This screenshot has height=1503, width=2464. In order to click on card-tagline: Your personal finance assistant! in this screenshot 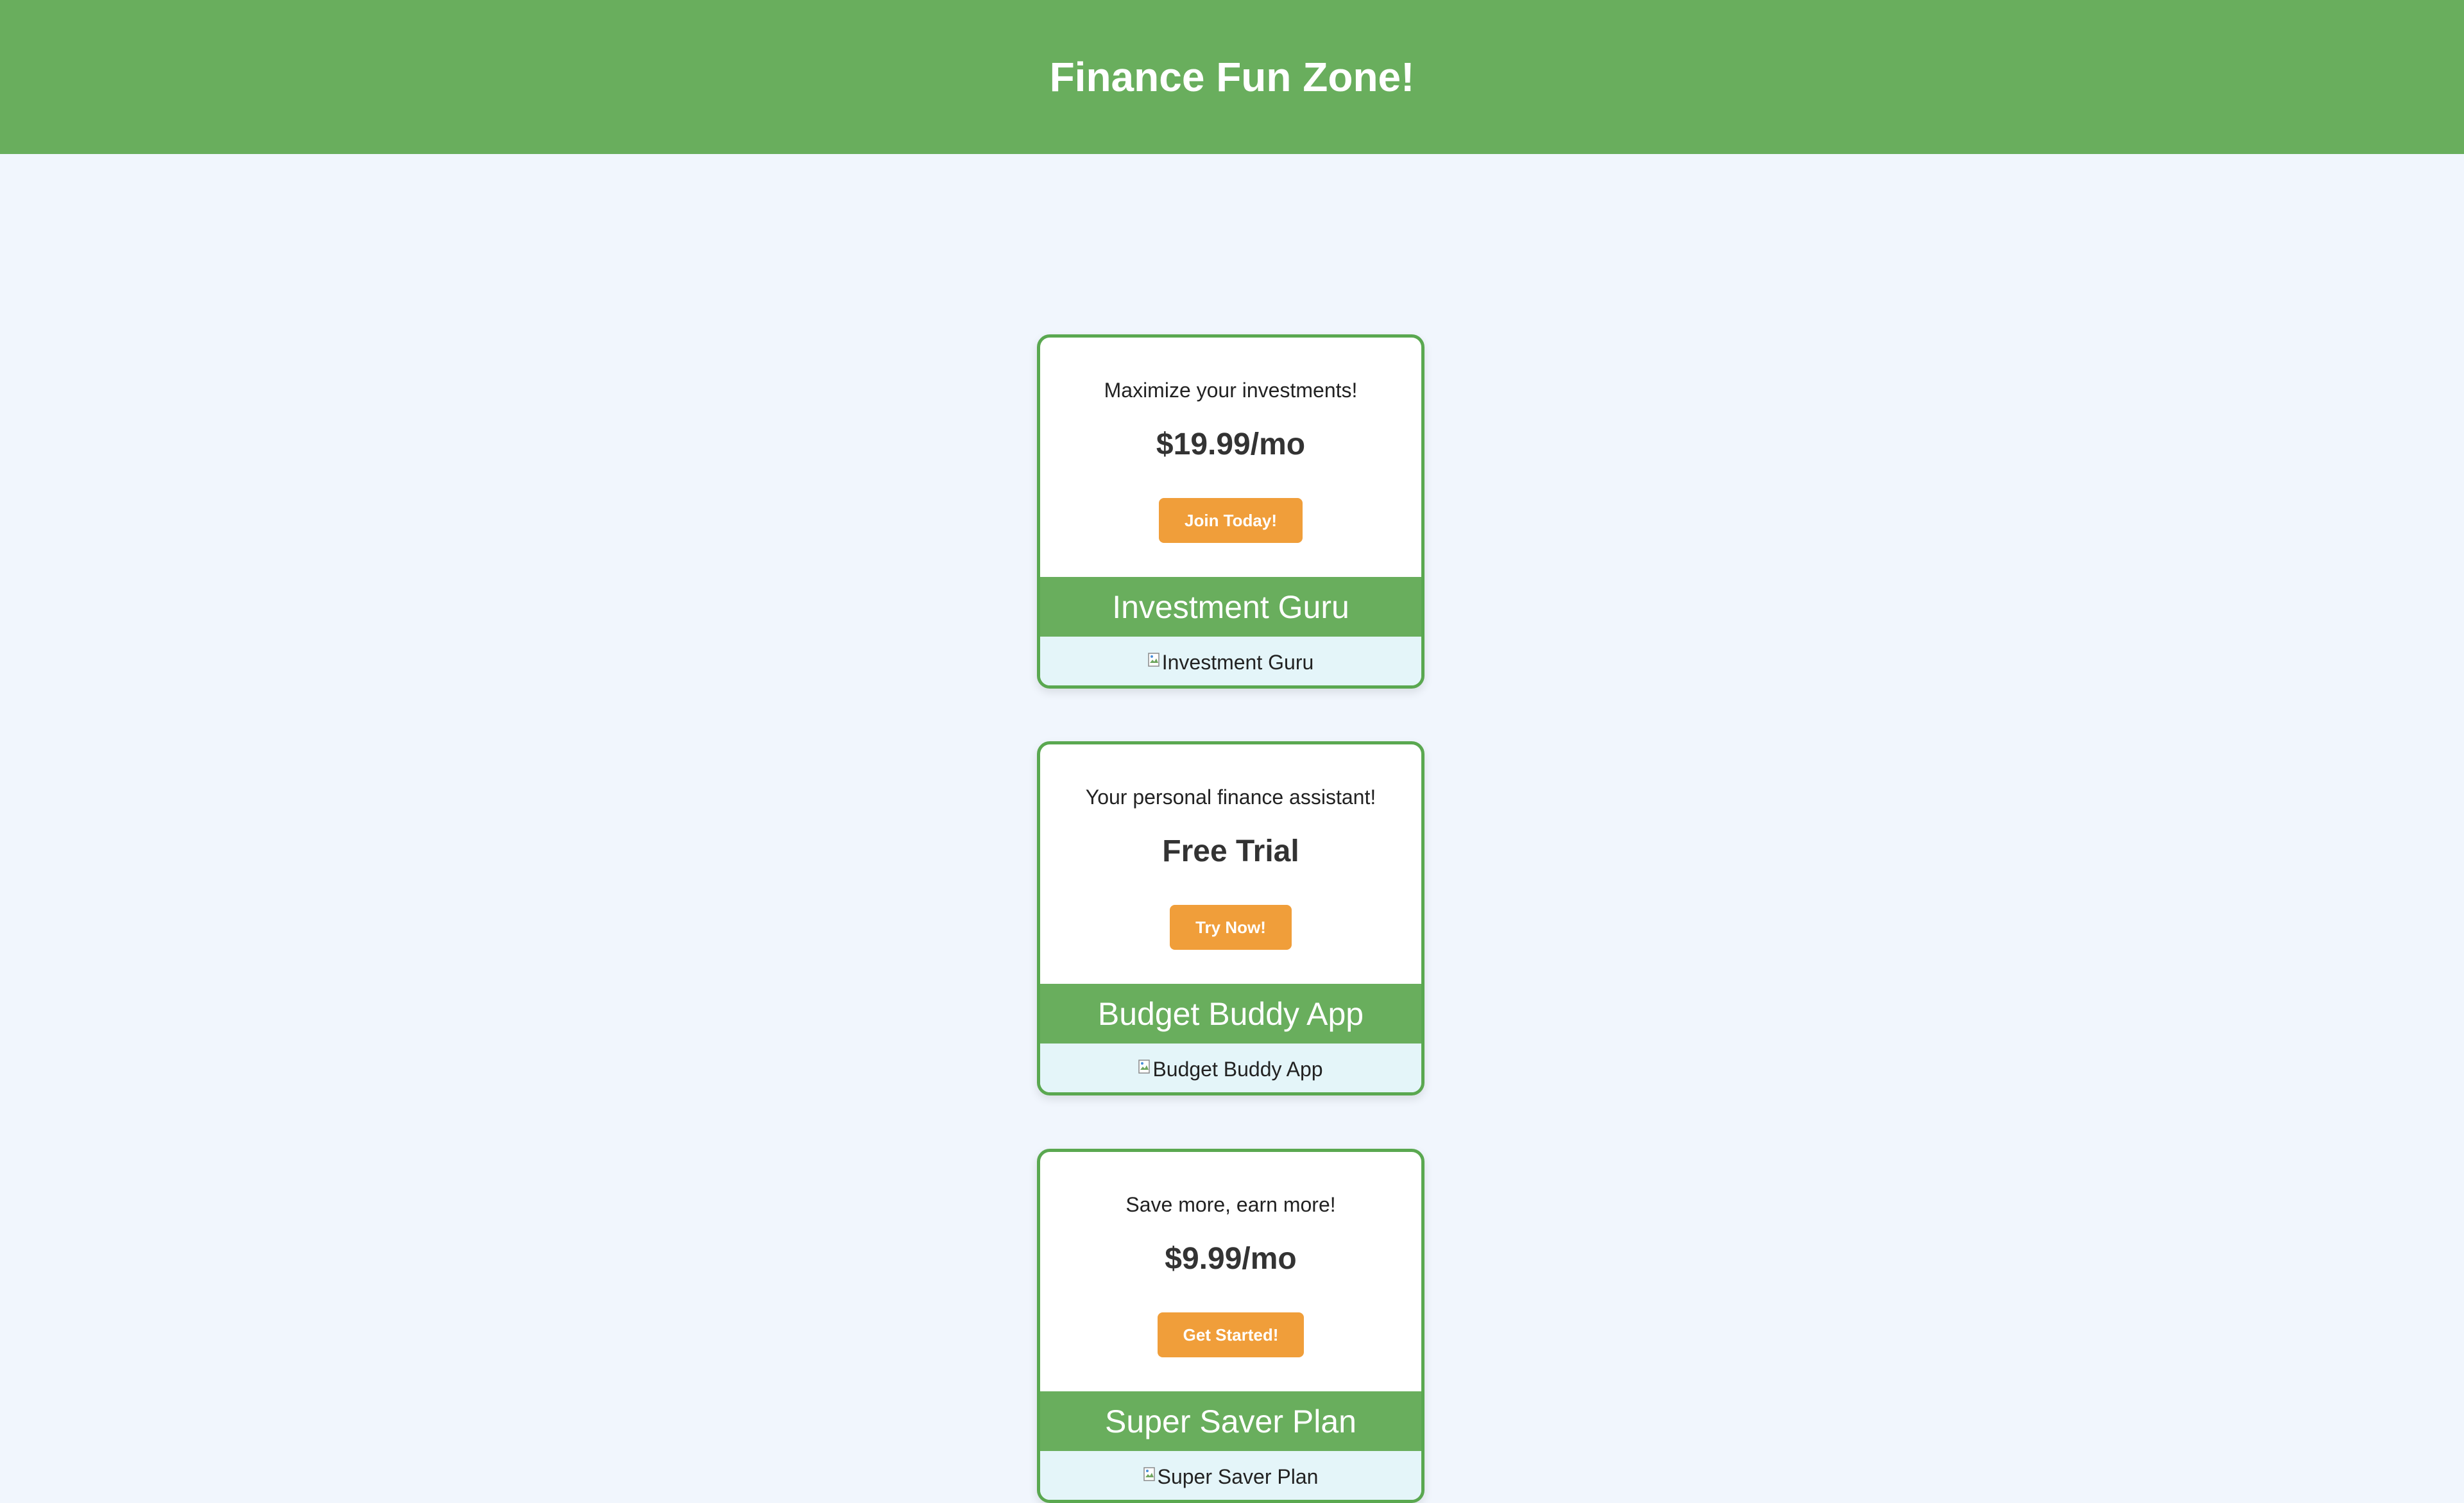, I will do `click(1230, 798)`.